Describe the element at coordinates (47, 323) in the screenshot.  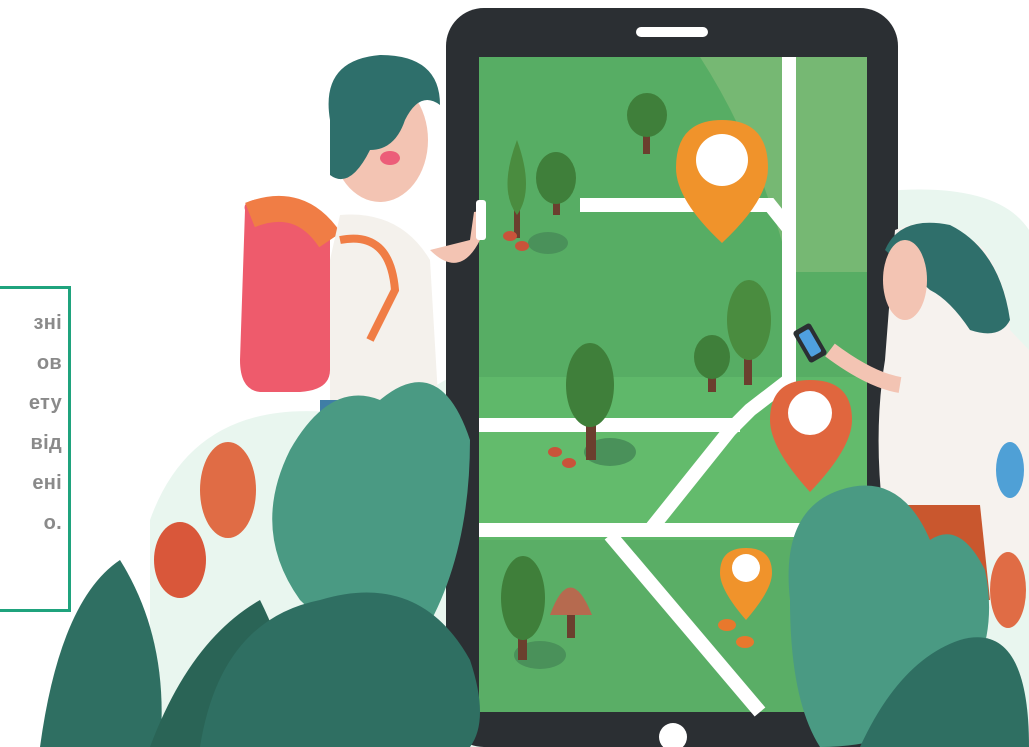
I see `callout-line: зні` at that location.